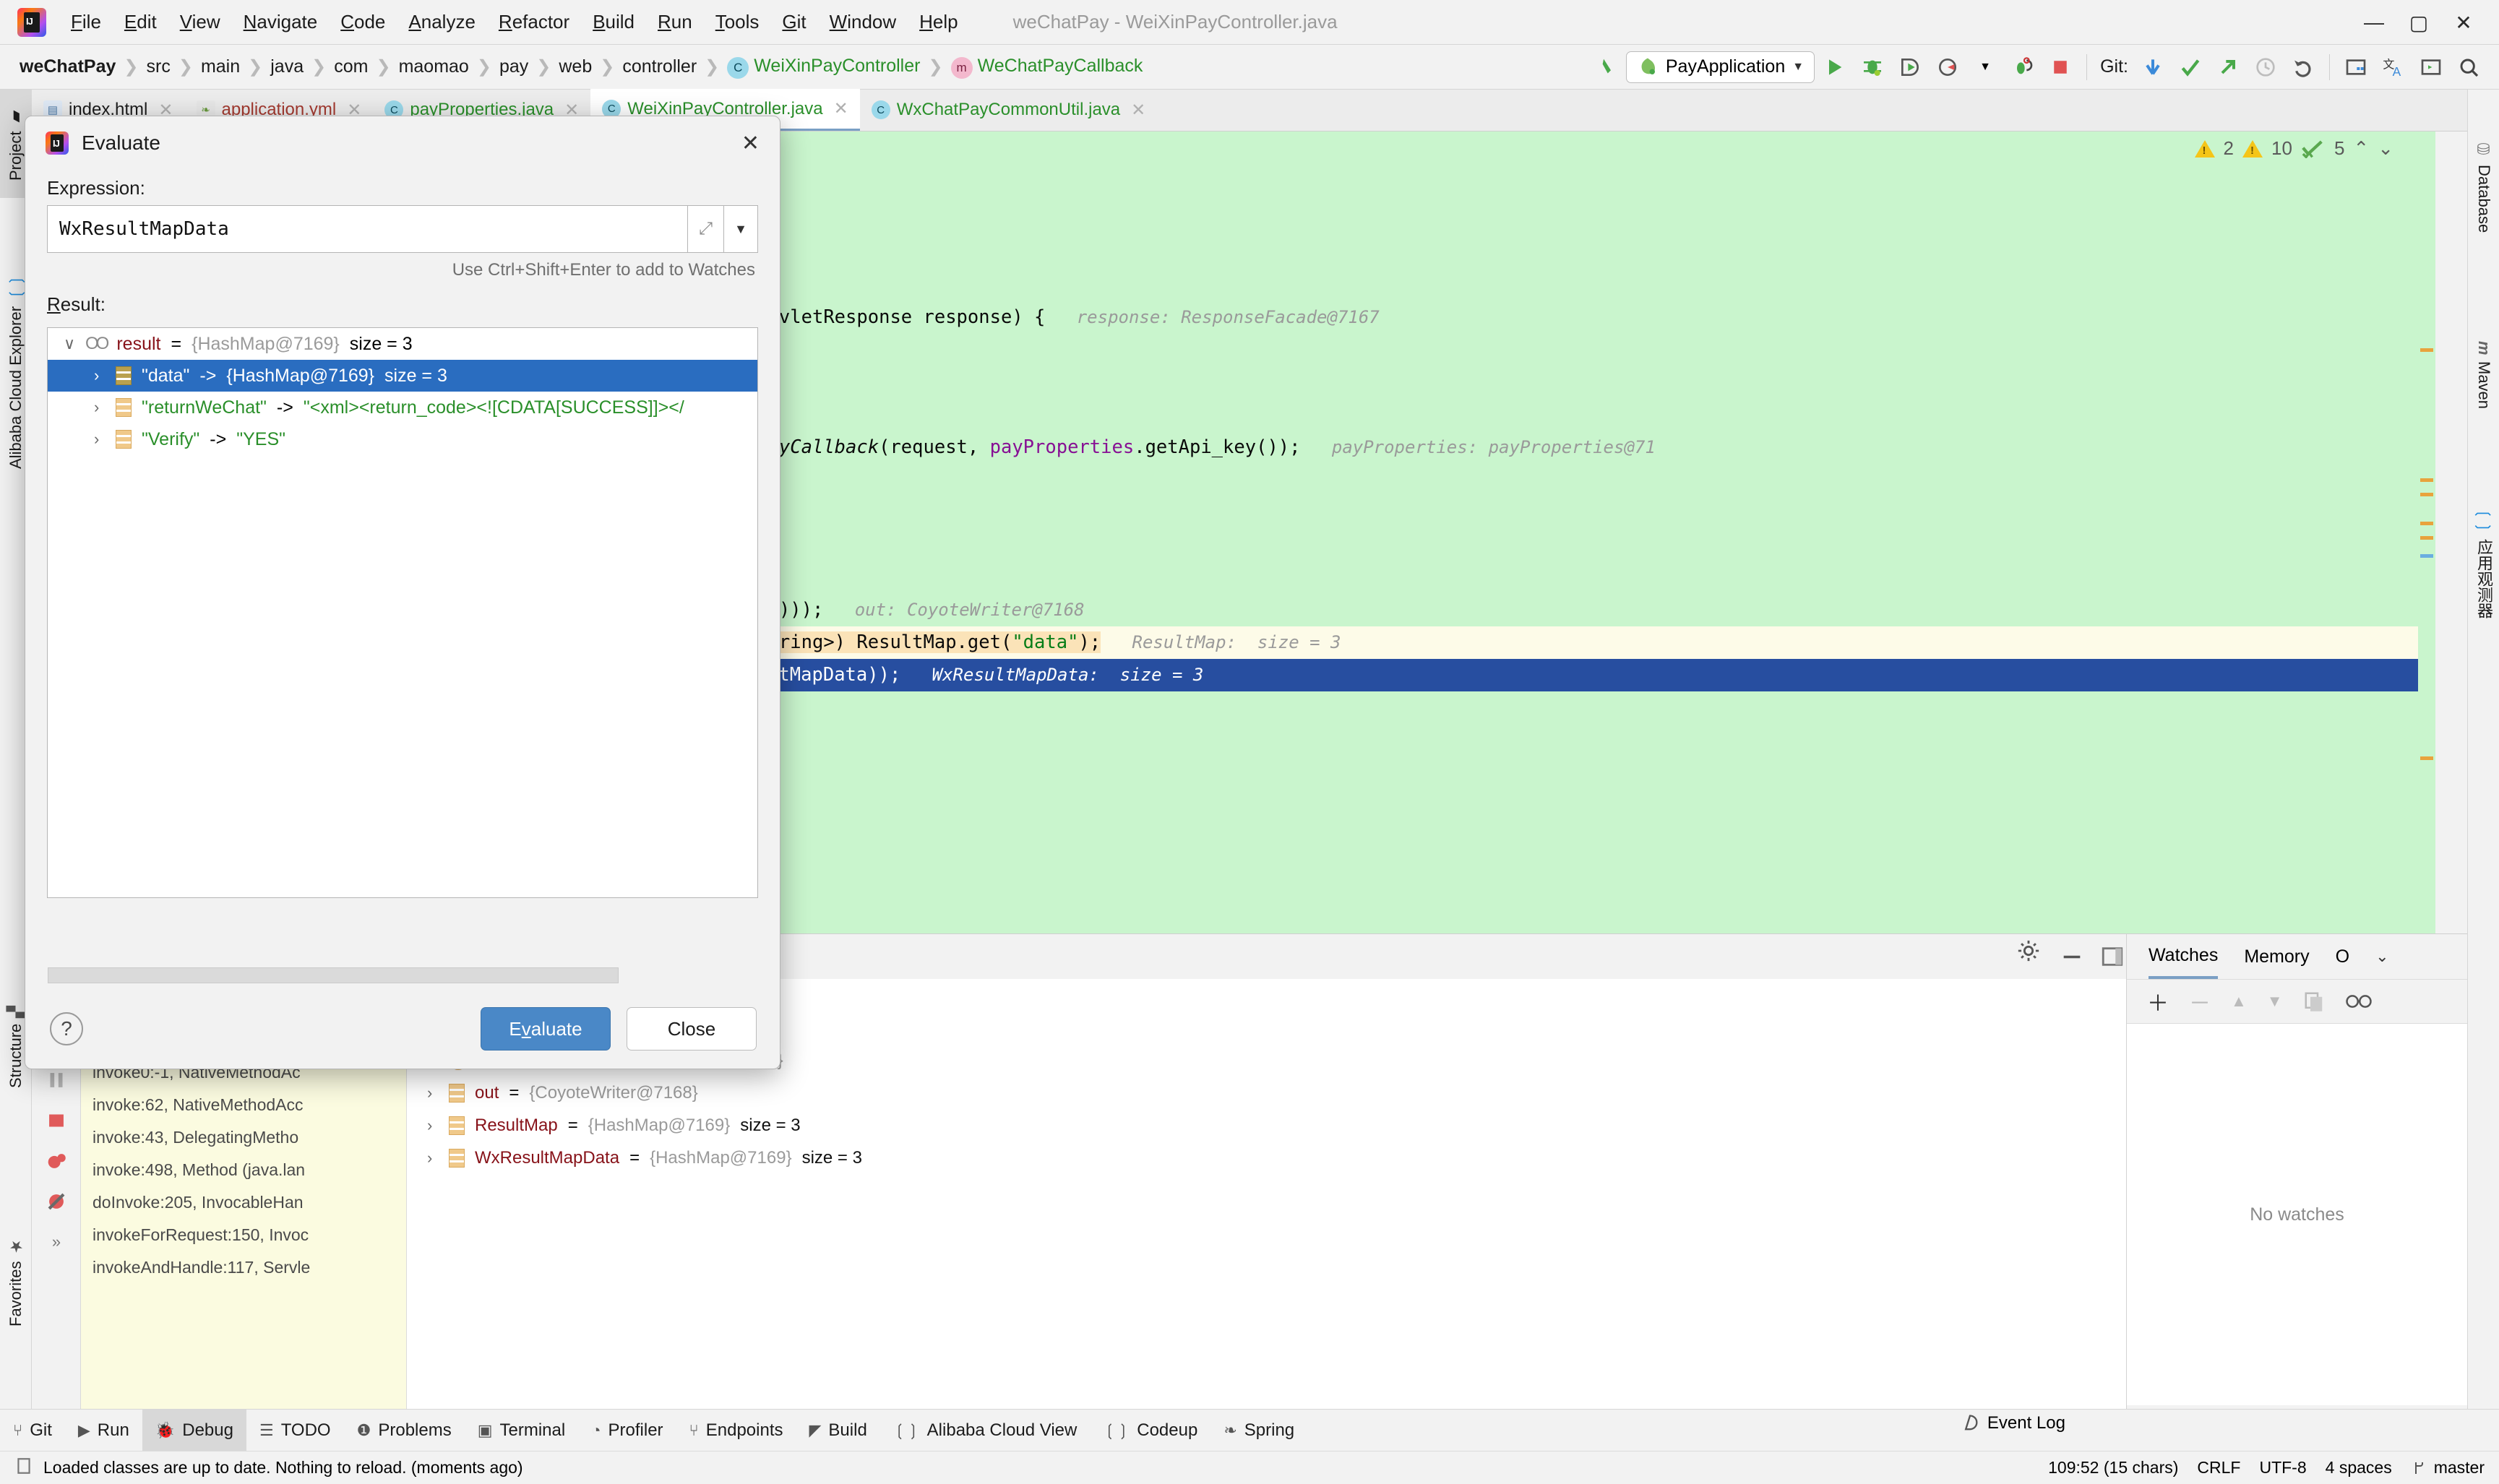  I want to click on view-breakpoints-icon, so click(56, 1161).